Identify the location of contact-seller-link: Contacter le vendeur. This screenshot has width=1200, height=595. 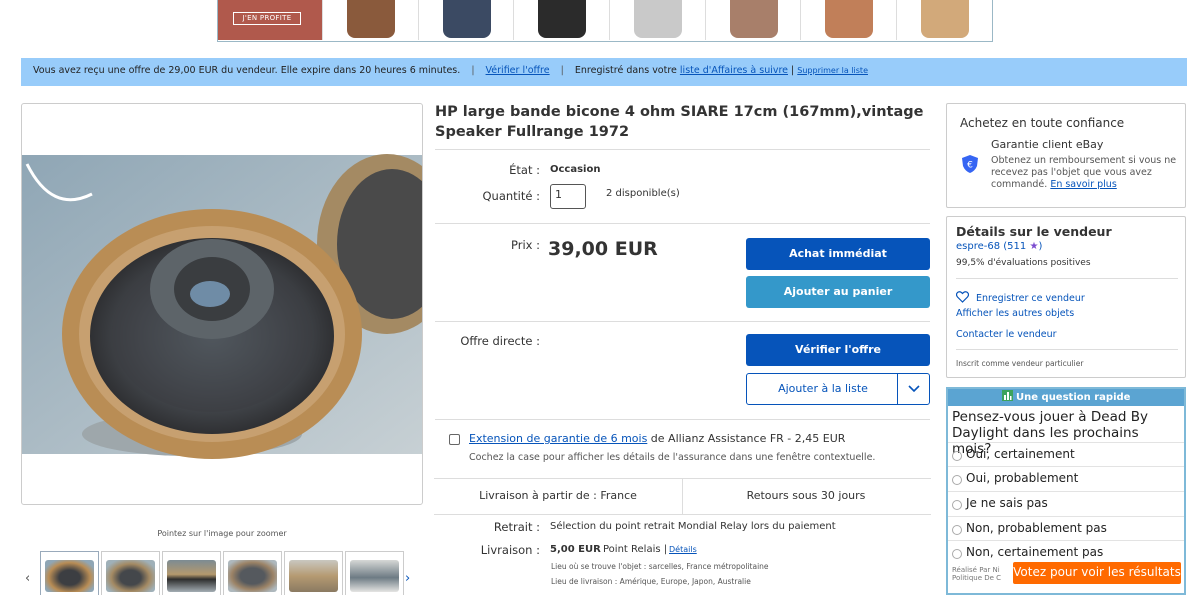
(1006, 334).